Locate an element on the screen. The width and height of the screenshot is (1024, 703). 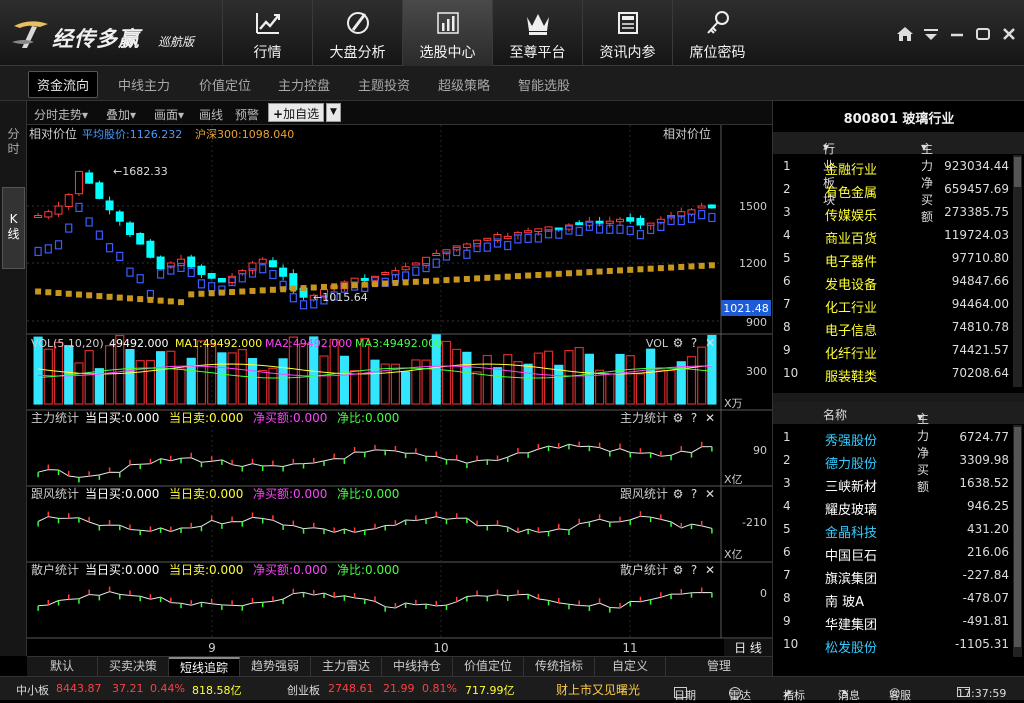
nav-news: 资讯内参 is located at coordinates (627, 33).